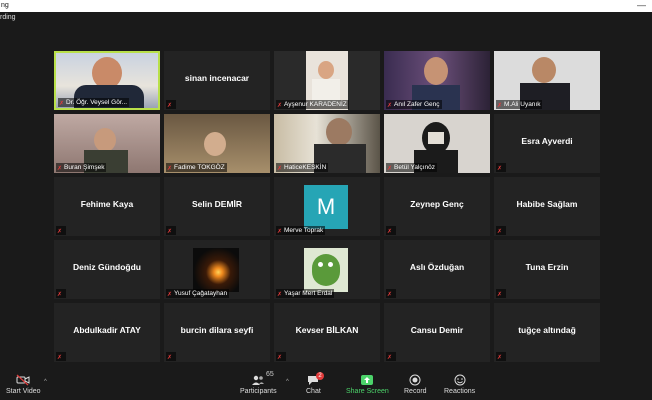 This screenshot has width=652, height=400. I want to click on participant-name: Betül Yalçınöz, so click(414, 167).